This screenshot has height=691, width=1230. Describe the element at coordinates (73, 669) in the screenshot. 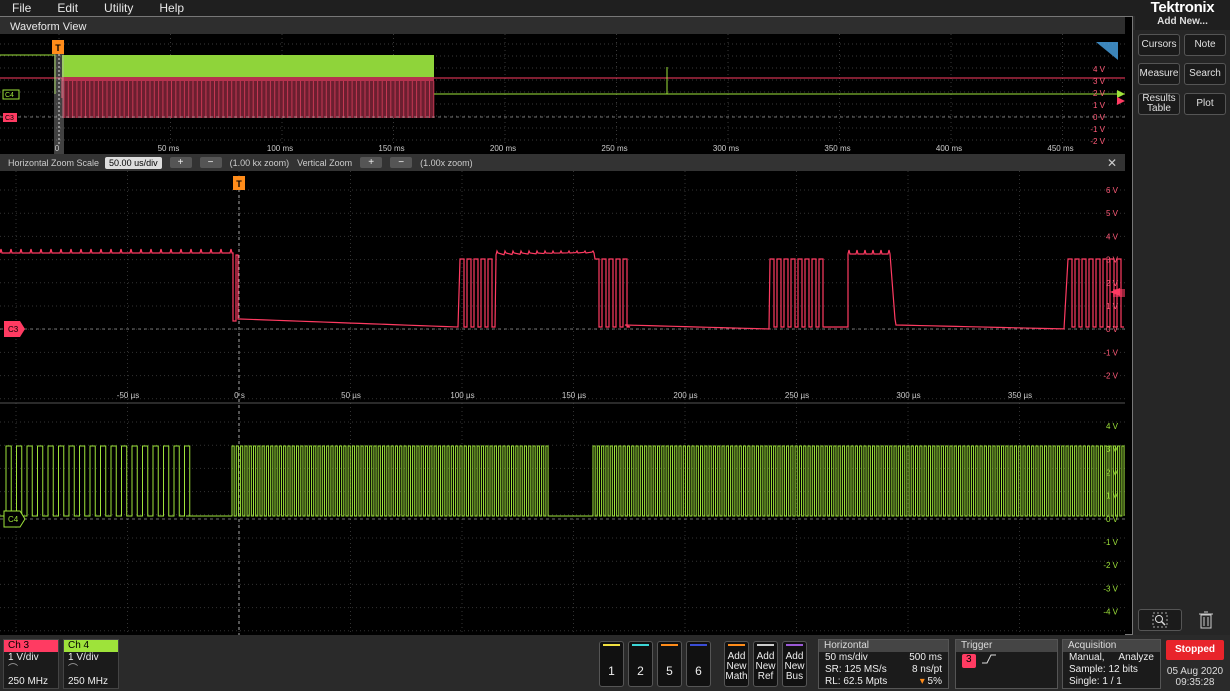

I see `ch4-icon-row: ⌒` at that location.